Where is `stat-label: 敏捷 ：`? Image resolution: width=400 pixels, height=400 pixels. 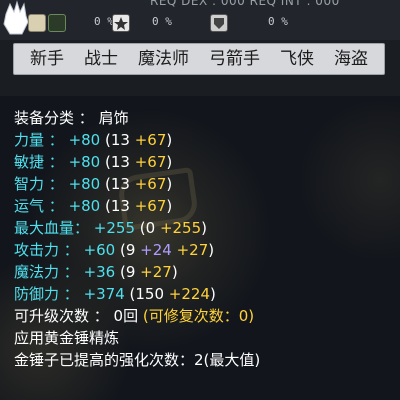
stat-label: 敏捷 ： is located at coordinates (39, 162).